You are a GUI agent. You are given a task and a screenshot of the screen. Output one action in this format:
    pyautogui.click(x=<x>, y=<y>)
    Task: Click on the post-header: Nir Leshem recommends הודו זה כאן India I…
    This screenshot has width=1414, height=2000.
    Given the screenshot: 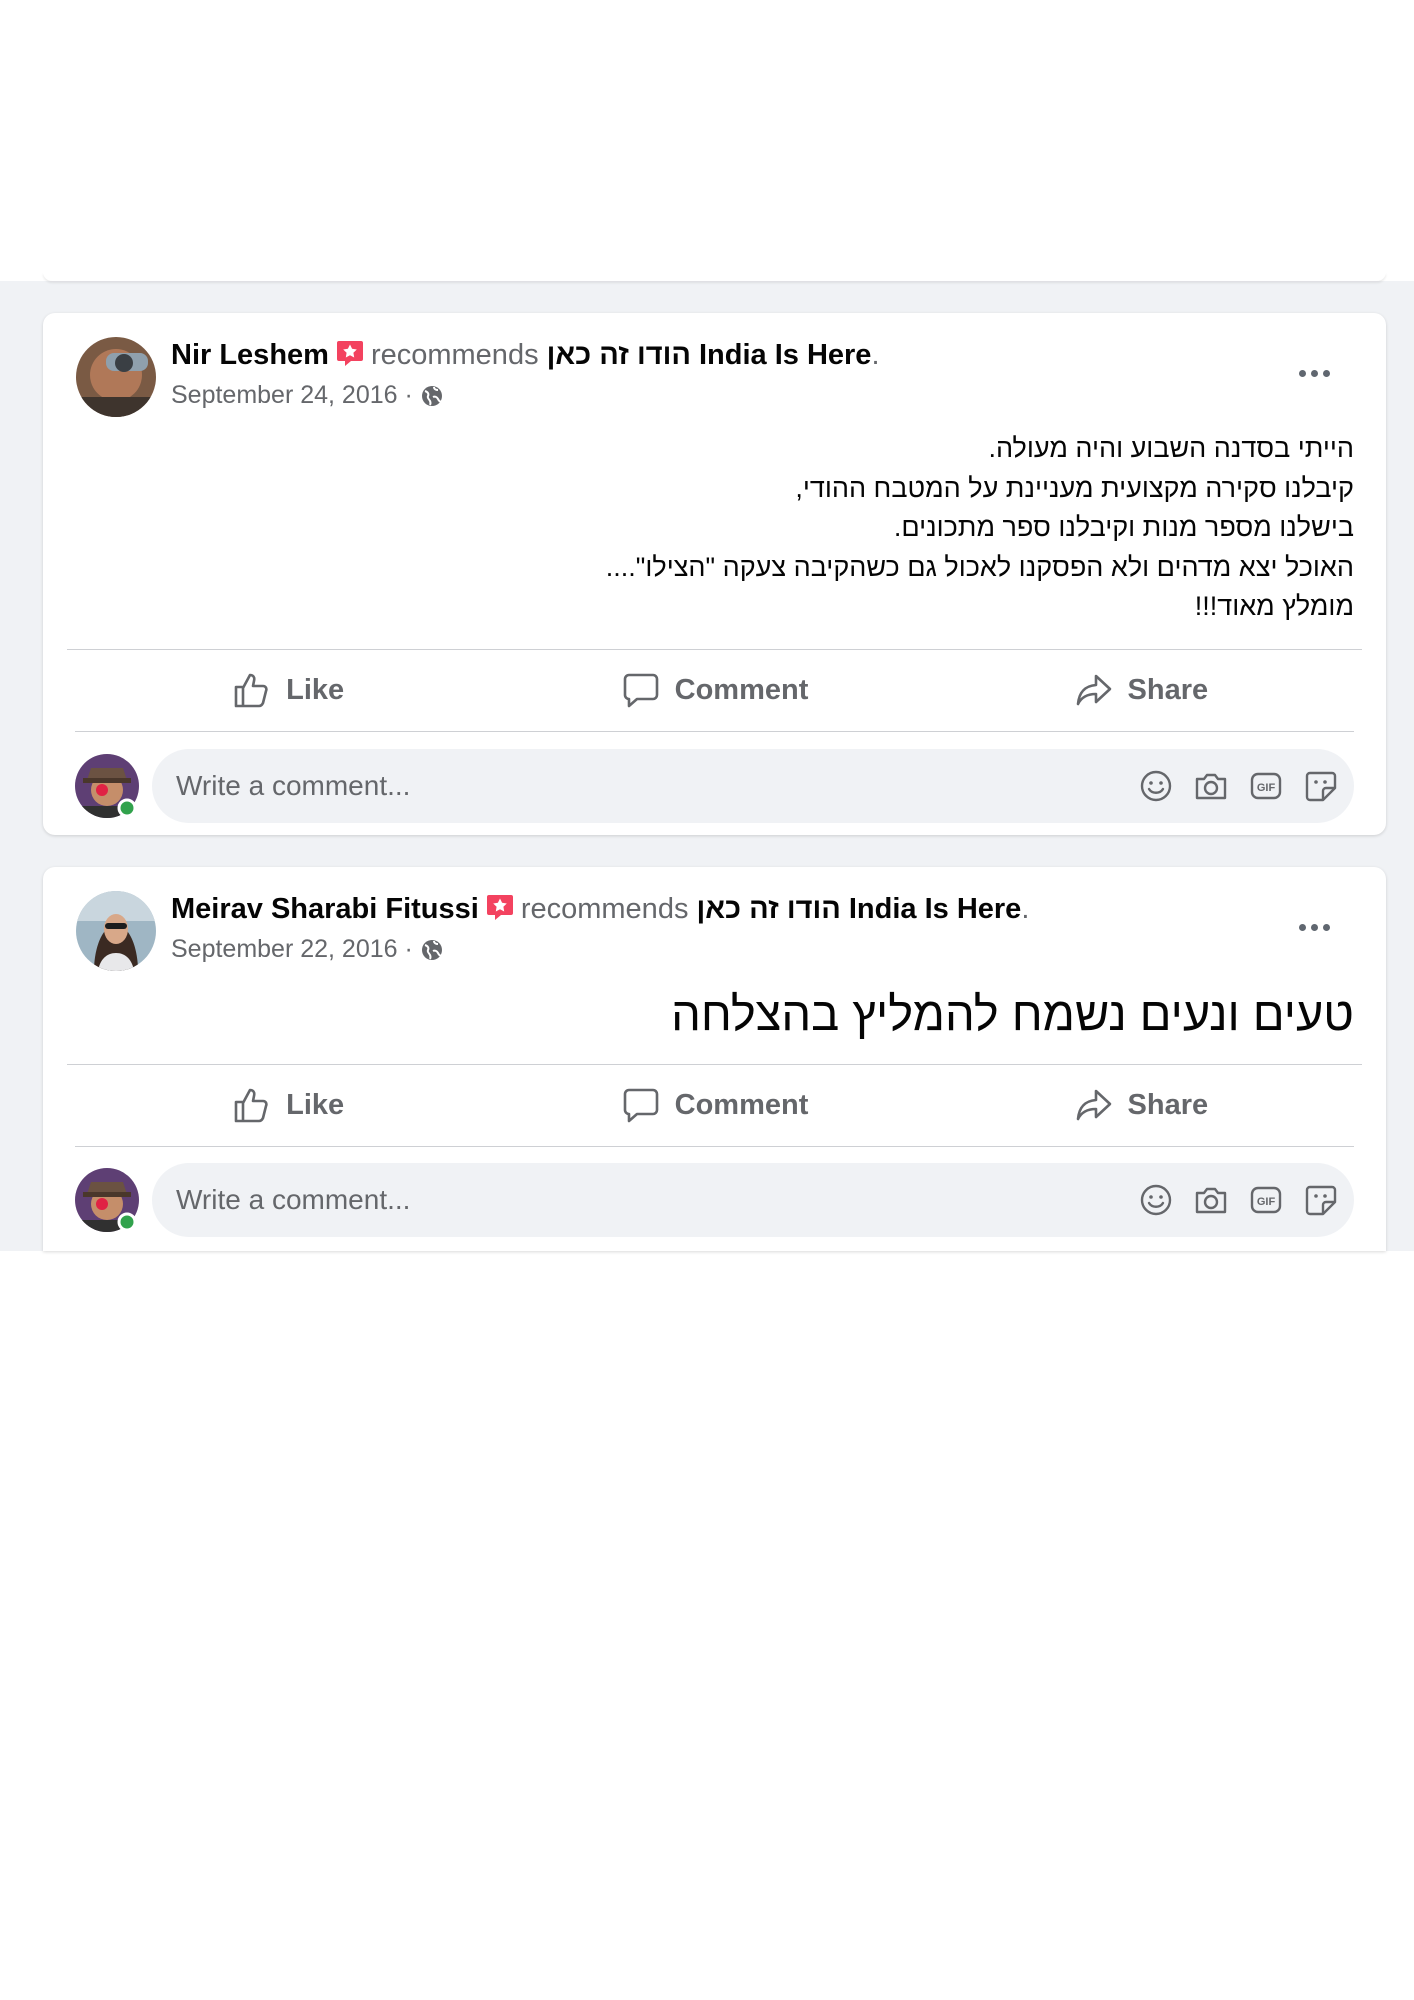 What is the action you would take?
    pyautogui.click(x=525, y=355)
    